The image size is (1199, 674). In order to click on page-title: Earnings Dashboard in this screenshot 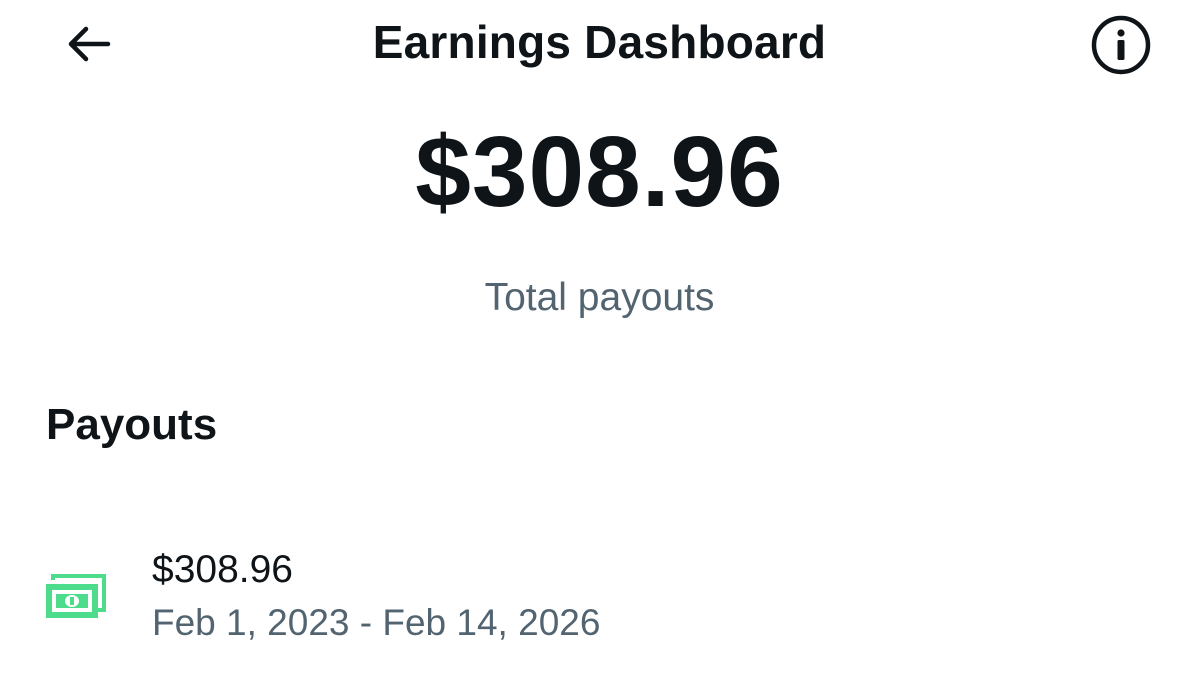, I will do `click(599, 42)`.